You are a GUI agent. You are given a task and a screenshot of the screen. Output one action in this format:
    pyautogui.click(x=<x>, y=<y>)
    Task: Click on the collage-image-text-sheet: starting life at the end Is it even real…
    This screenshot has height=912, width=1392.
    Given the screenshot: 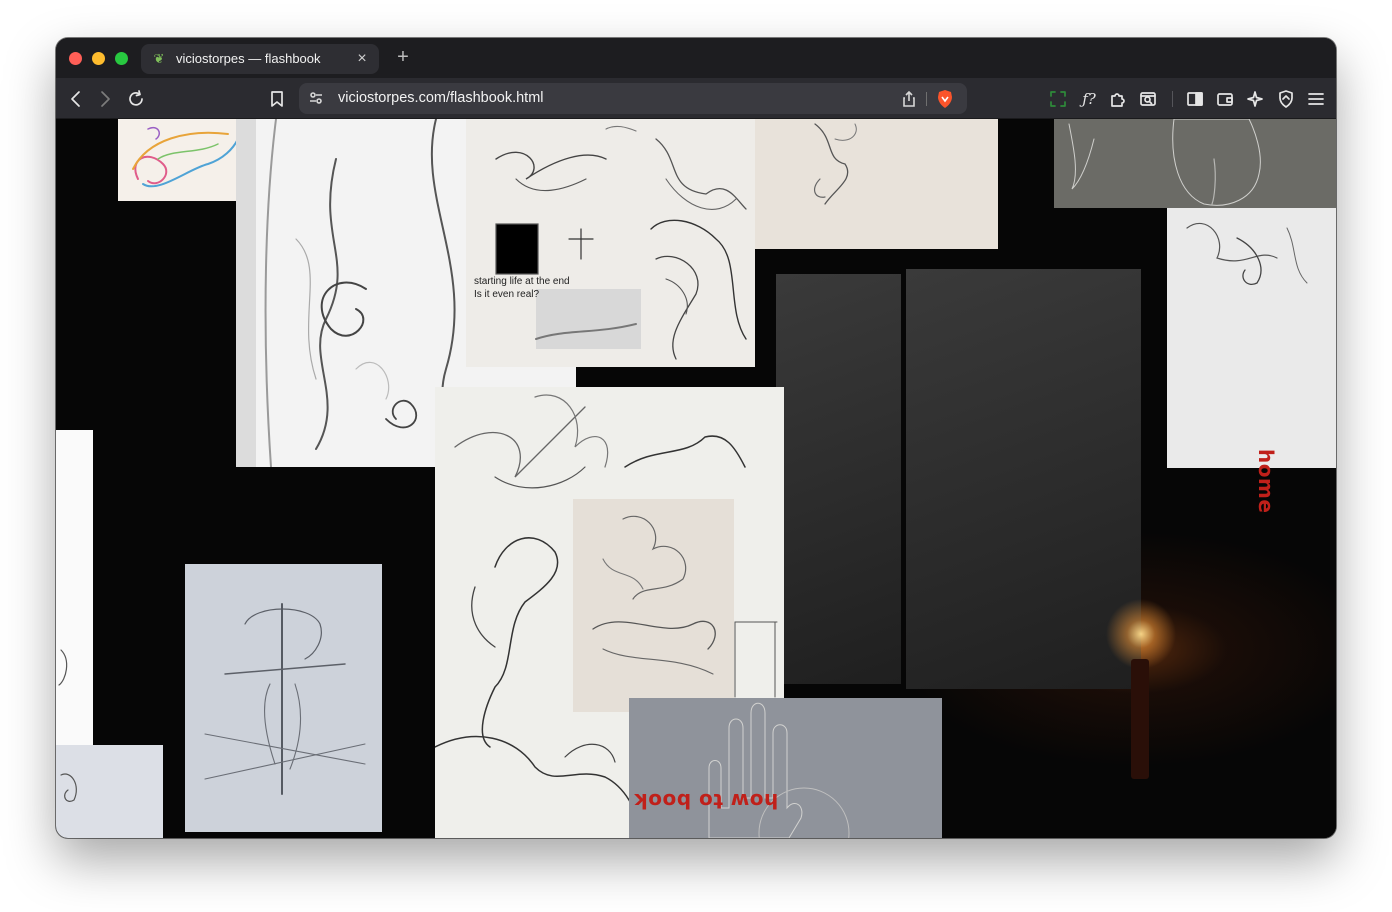 What is the action you would take?
    pyautogui.click(x=610, y=243)
    